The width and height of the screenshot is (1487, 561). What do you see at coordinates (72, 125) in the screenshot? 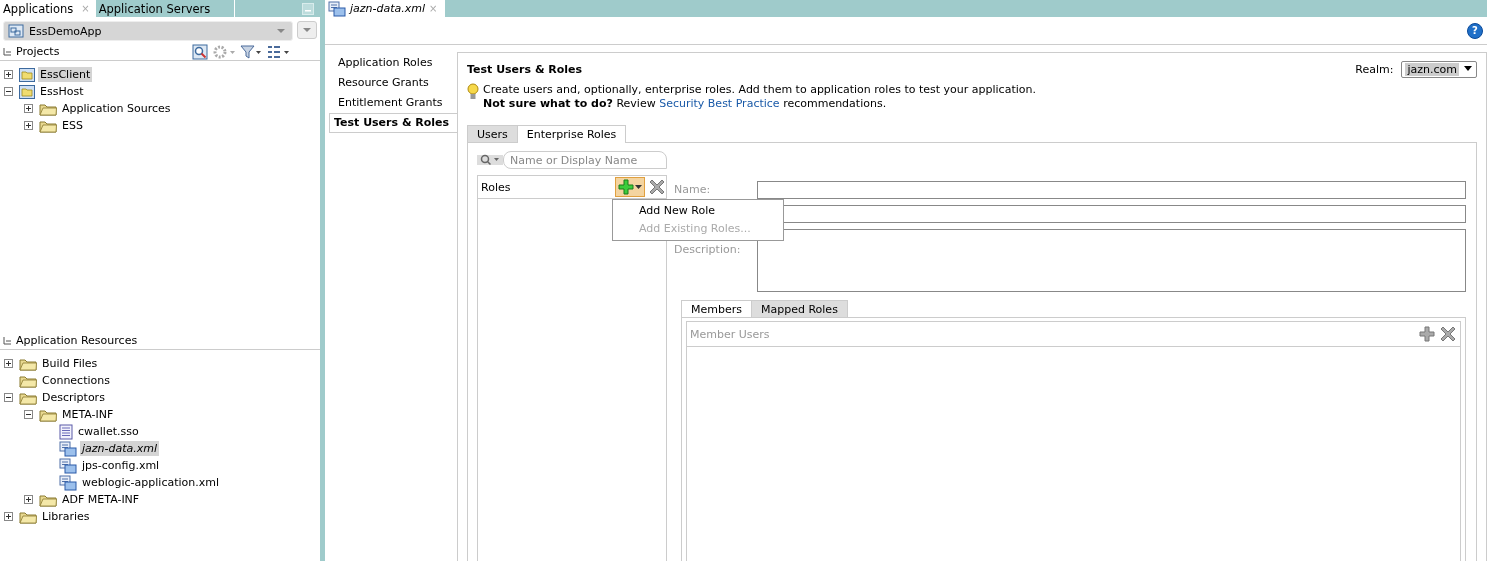
I see `tree-item: ESS` at bounding box center [72, 125].